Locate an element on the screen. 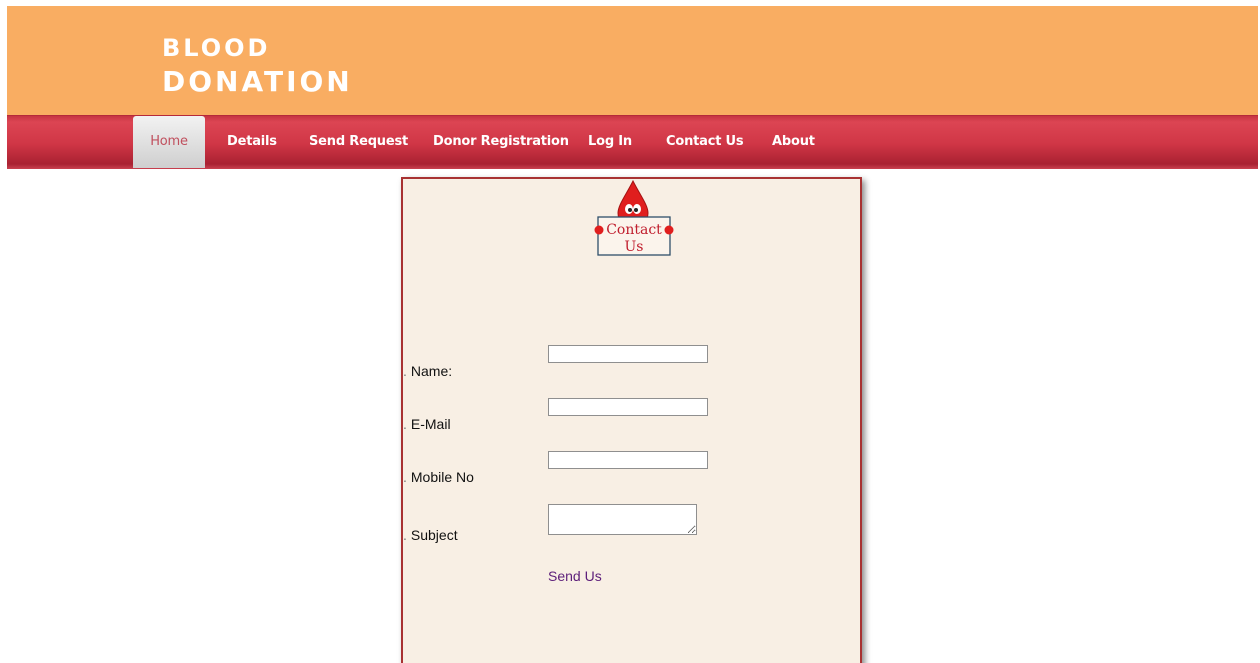 The image size is (1260, 663). email-label: . E-Mail is located at coordinates (427, 424).